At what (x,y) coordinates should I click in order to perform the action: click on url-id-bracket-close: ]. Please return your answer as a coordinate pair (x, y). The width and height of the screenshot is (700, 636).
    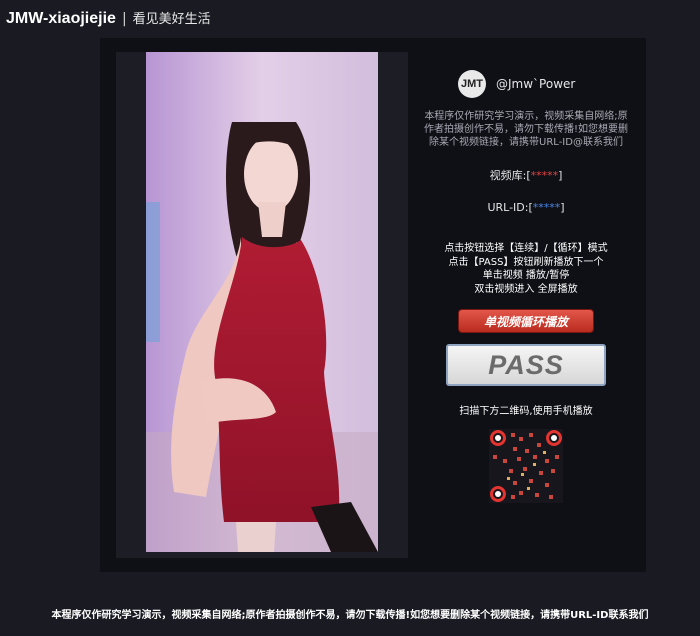
    Looking at the image, I should click on (562, 207).